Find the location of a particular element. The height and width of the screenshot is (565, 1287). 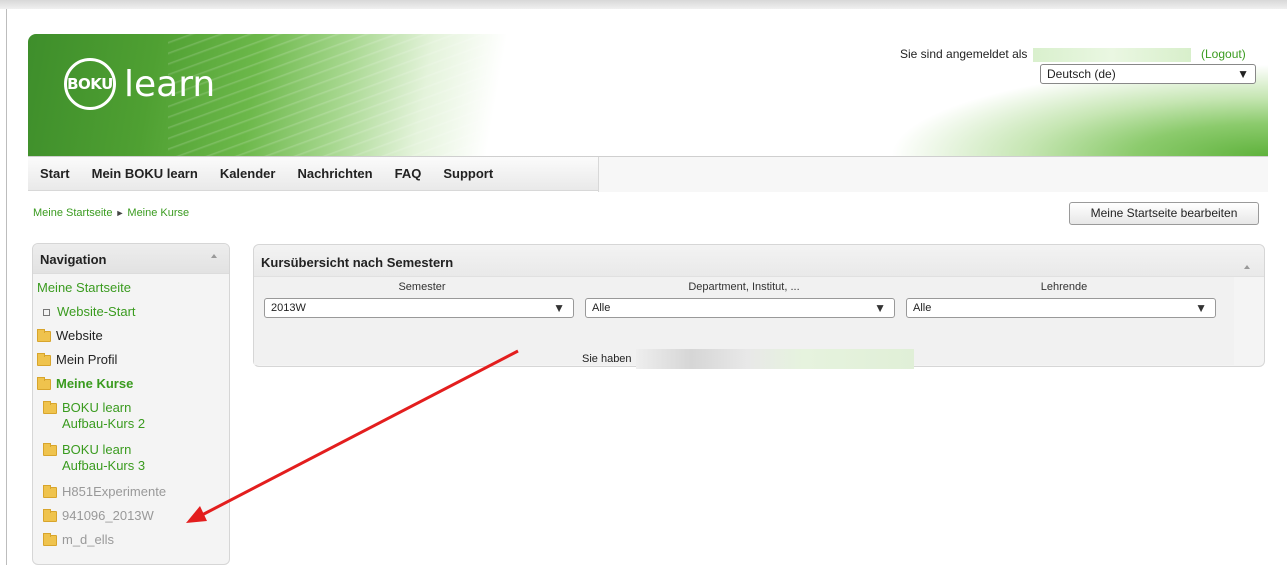

lecturer-label: Lehrende is located at coordinates (1064, 287).